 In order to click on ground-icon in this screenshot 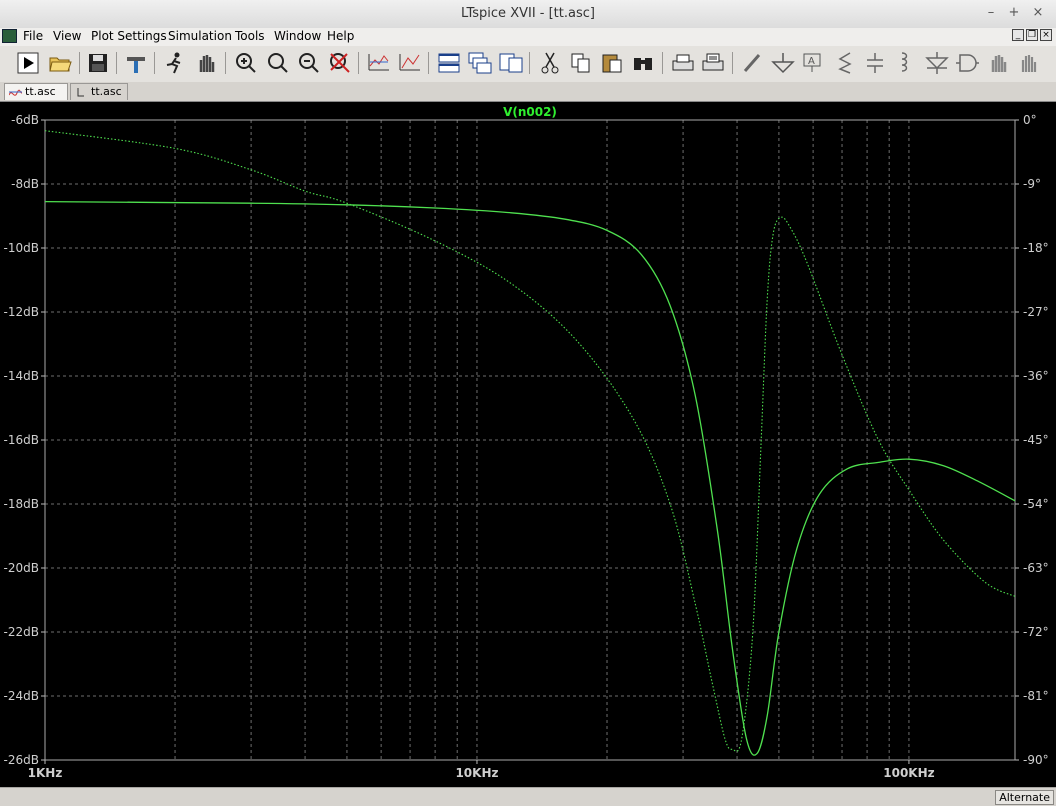, I will do `click(783, 63)`.